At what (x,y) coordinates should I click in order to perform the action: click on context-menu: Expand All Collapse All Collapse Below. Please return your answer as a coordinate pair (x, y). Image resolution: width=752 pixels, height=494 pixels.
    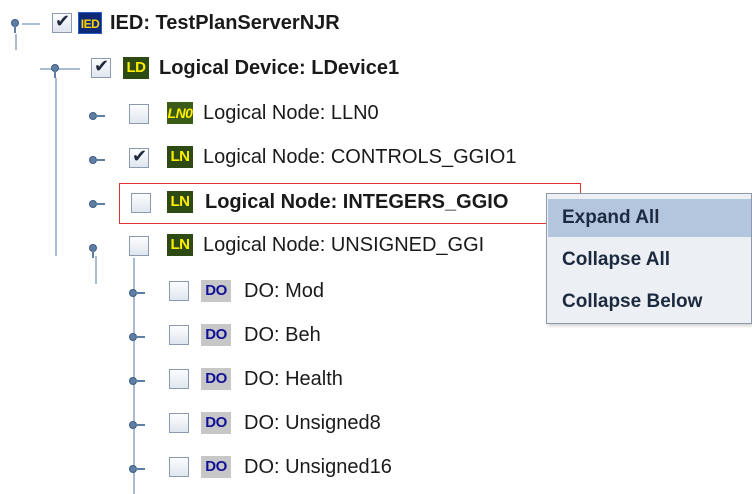
    Looking at the image, I should click on (649, 258).